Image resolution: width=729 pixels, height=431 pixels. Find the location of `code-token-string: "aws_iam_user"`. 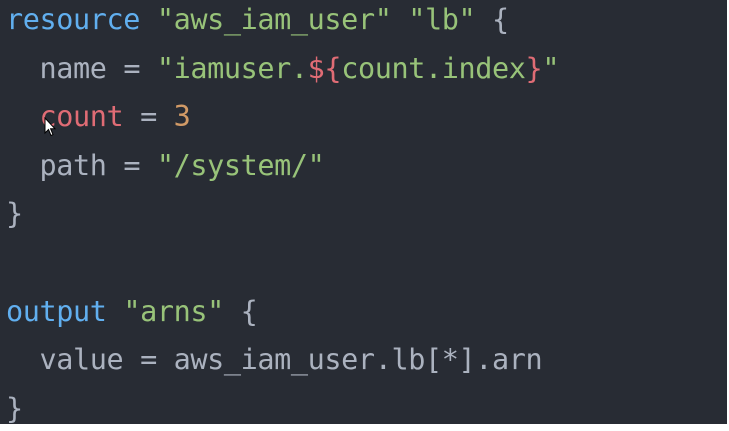

code-token-string: "aws_iam_user" is located at coordinates (274, 19).